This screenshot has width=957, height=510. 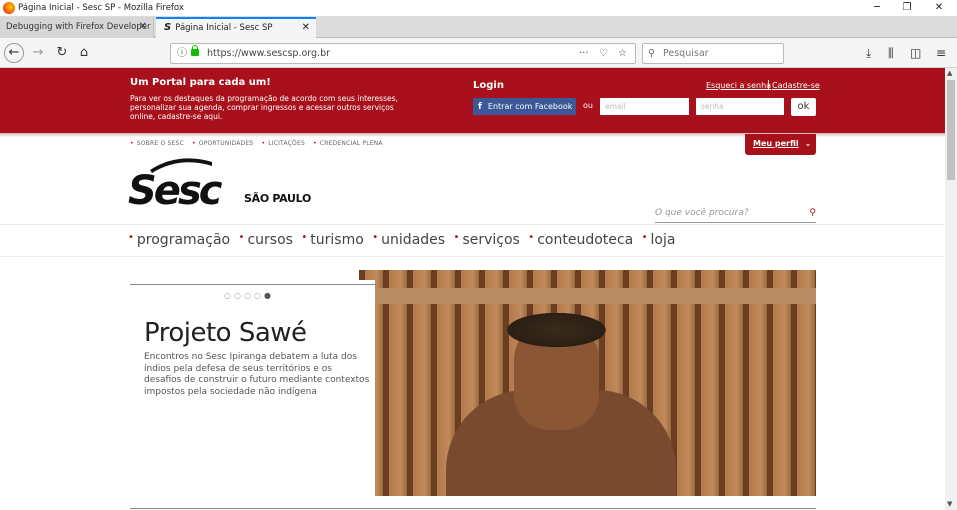 What do you see at coordinates (622, 53) in the screenshot?
I see `bookmark-star-icon: ☆` at bounding box center [622, 53].